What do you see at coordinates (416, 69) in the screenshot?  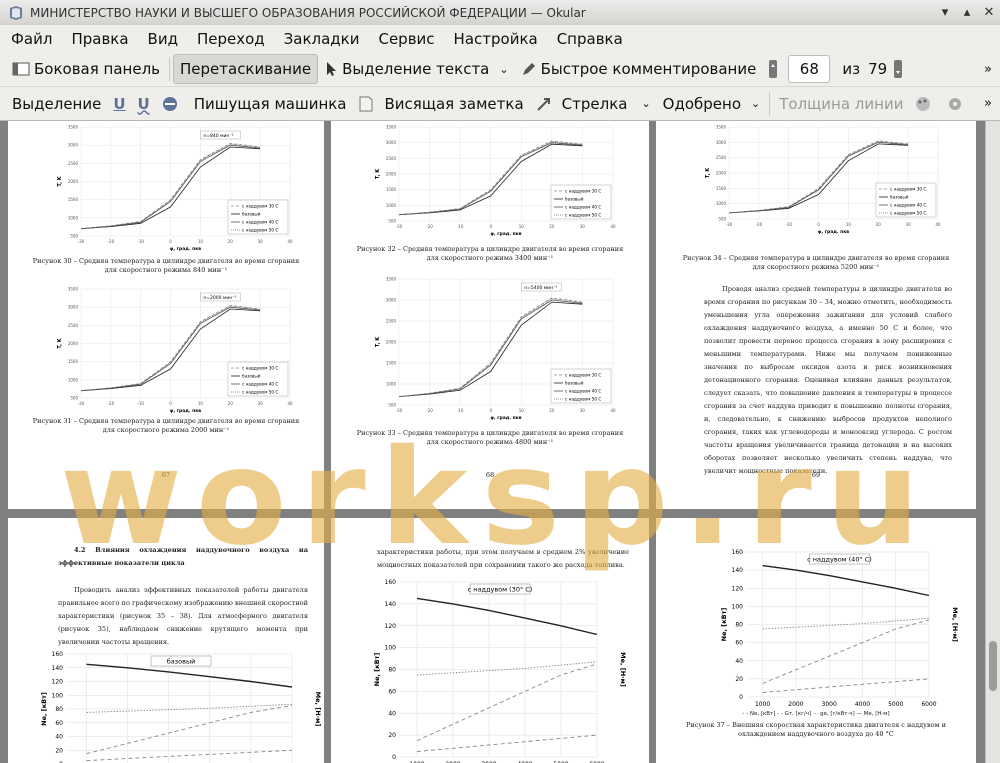 I see `text-select-button: Выделение текста ⌄` at bounding box center [416, 69].